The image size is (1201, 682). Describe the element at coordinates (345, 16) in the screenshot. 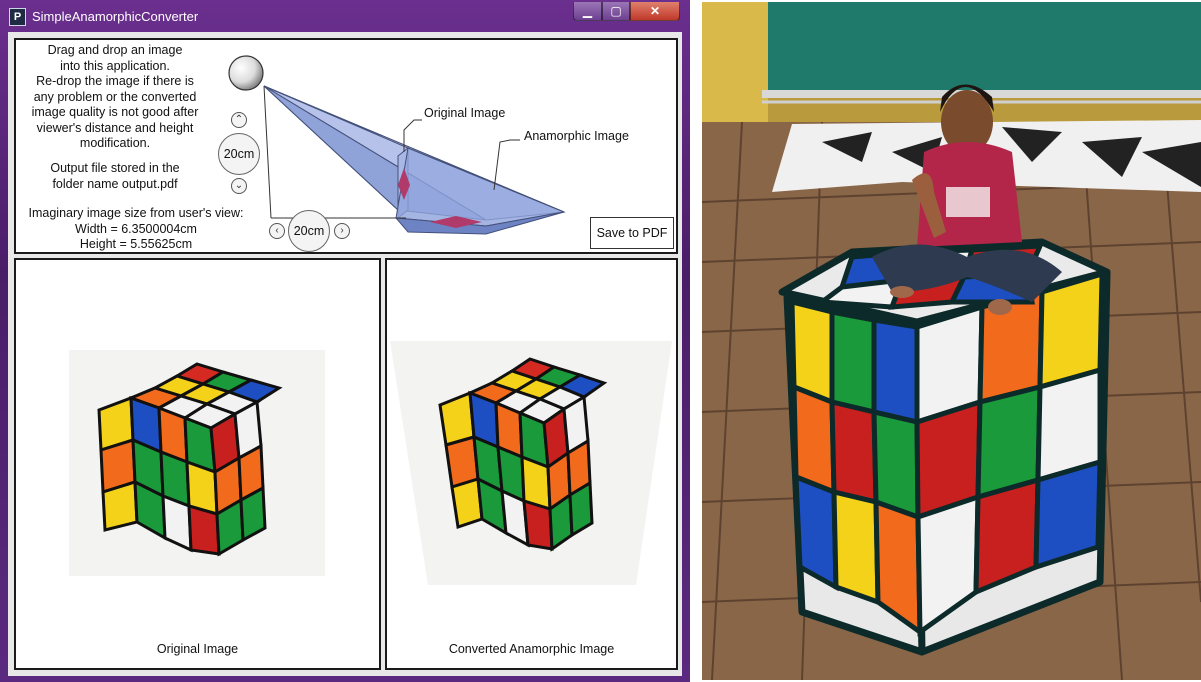

I see `title-bar: P SimpleAnamorphicConverter ▁ ▢ ✕` at that location.